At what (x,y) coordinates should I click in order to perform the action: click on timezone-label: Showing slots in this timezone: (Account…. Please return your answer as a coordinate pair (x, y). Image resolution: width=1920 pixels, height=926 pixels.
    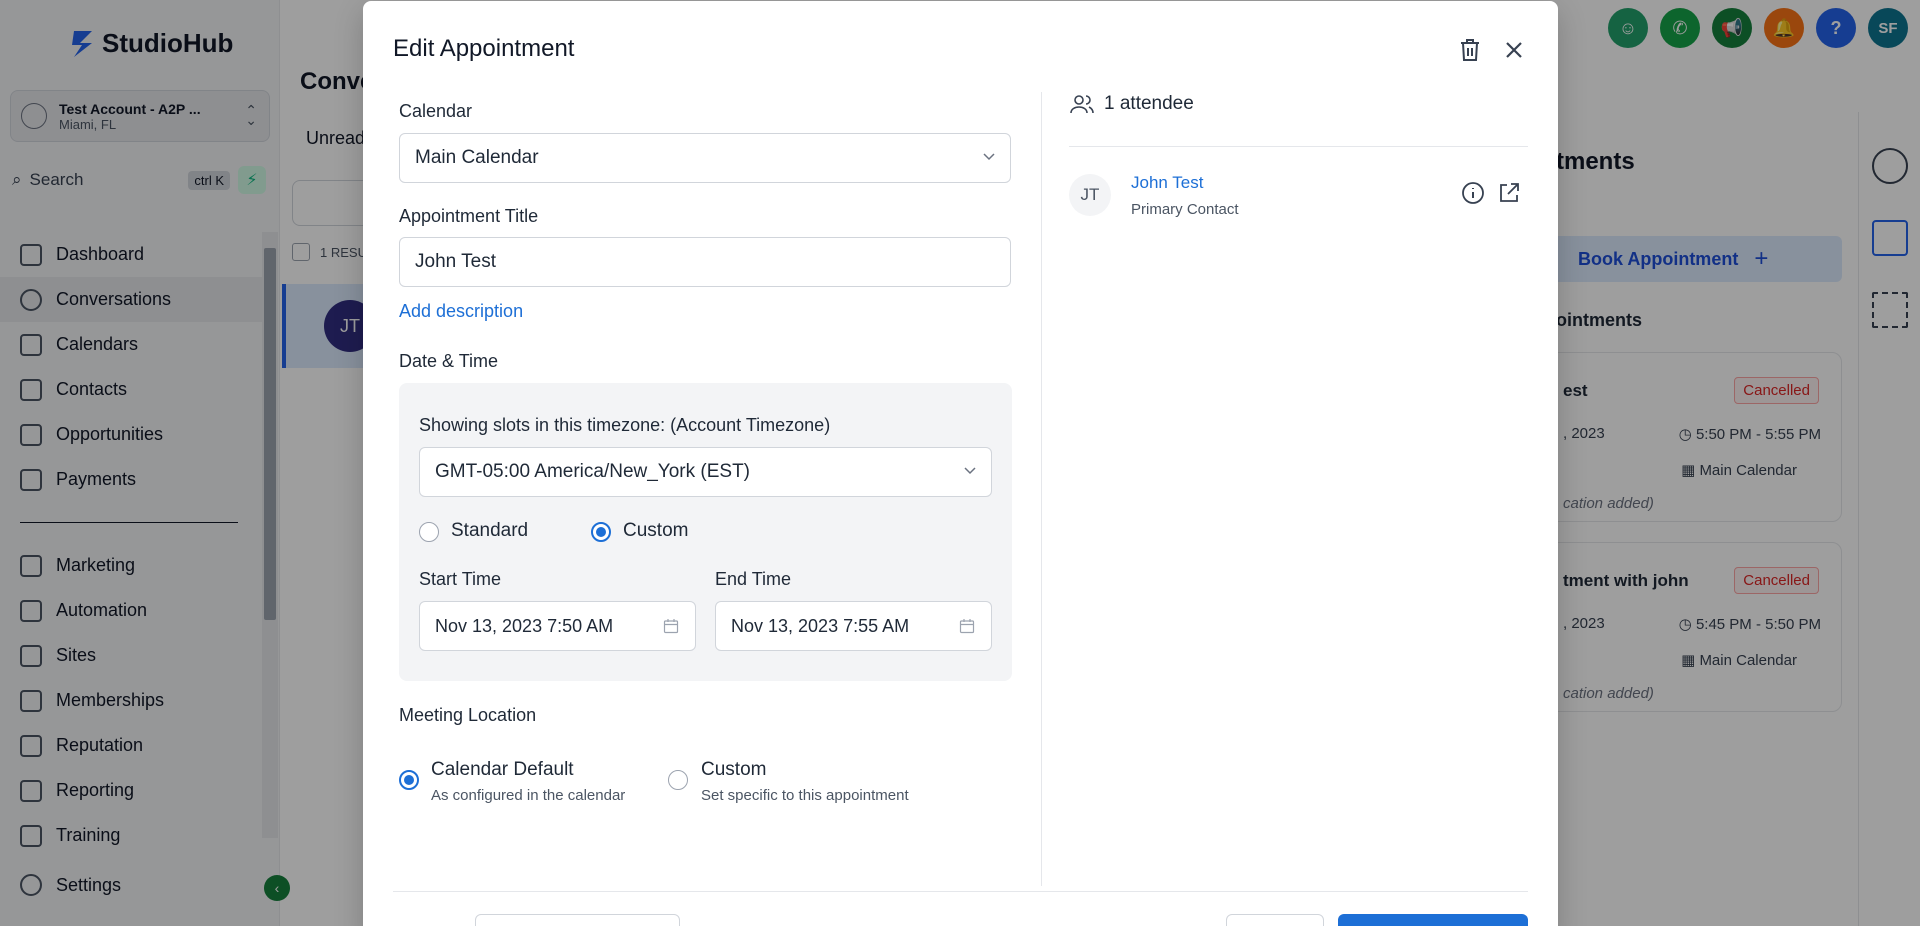
    Looking at the image, I should click on (625, 425).